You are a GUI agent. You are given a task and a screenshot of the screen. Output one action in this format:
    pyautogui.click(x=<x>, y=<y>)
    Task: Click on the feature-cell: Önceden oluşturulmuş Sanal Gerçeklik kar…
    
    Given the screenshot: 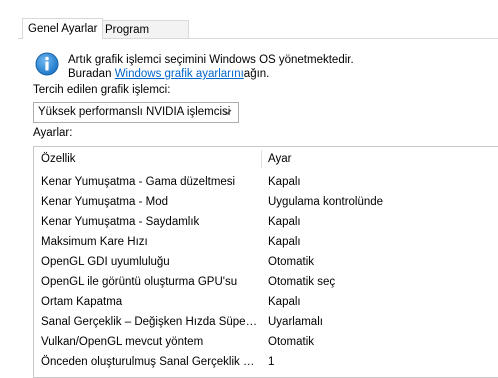 What is the action you would take?
    pyautogui.click(x=150, y=362)
    